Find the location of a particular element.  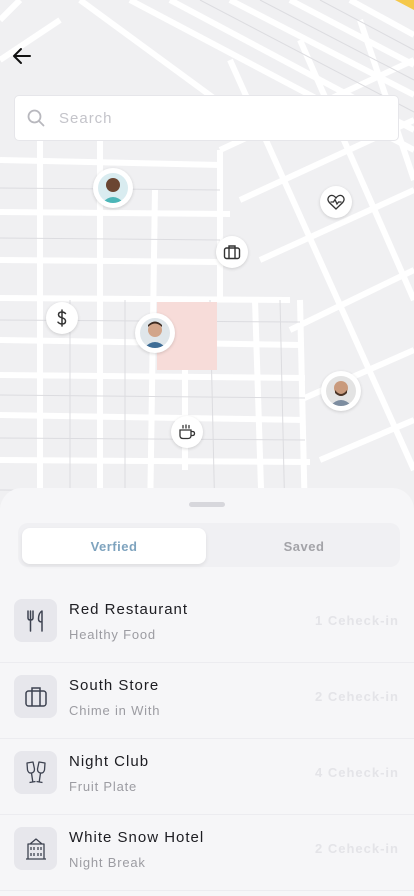

place-subtitle: Fruit Plate is located at coordinates (103, 786).